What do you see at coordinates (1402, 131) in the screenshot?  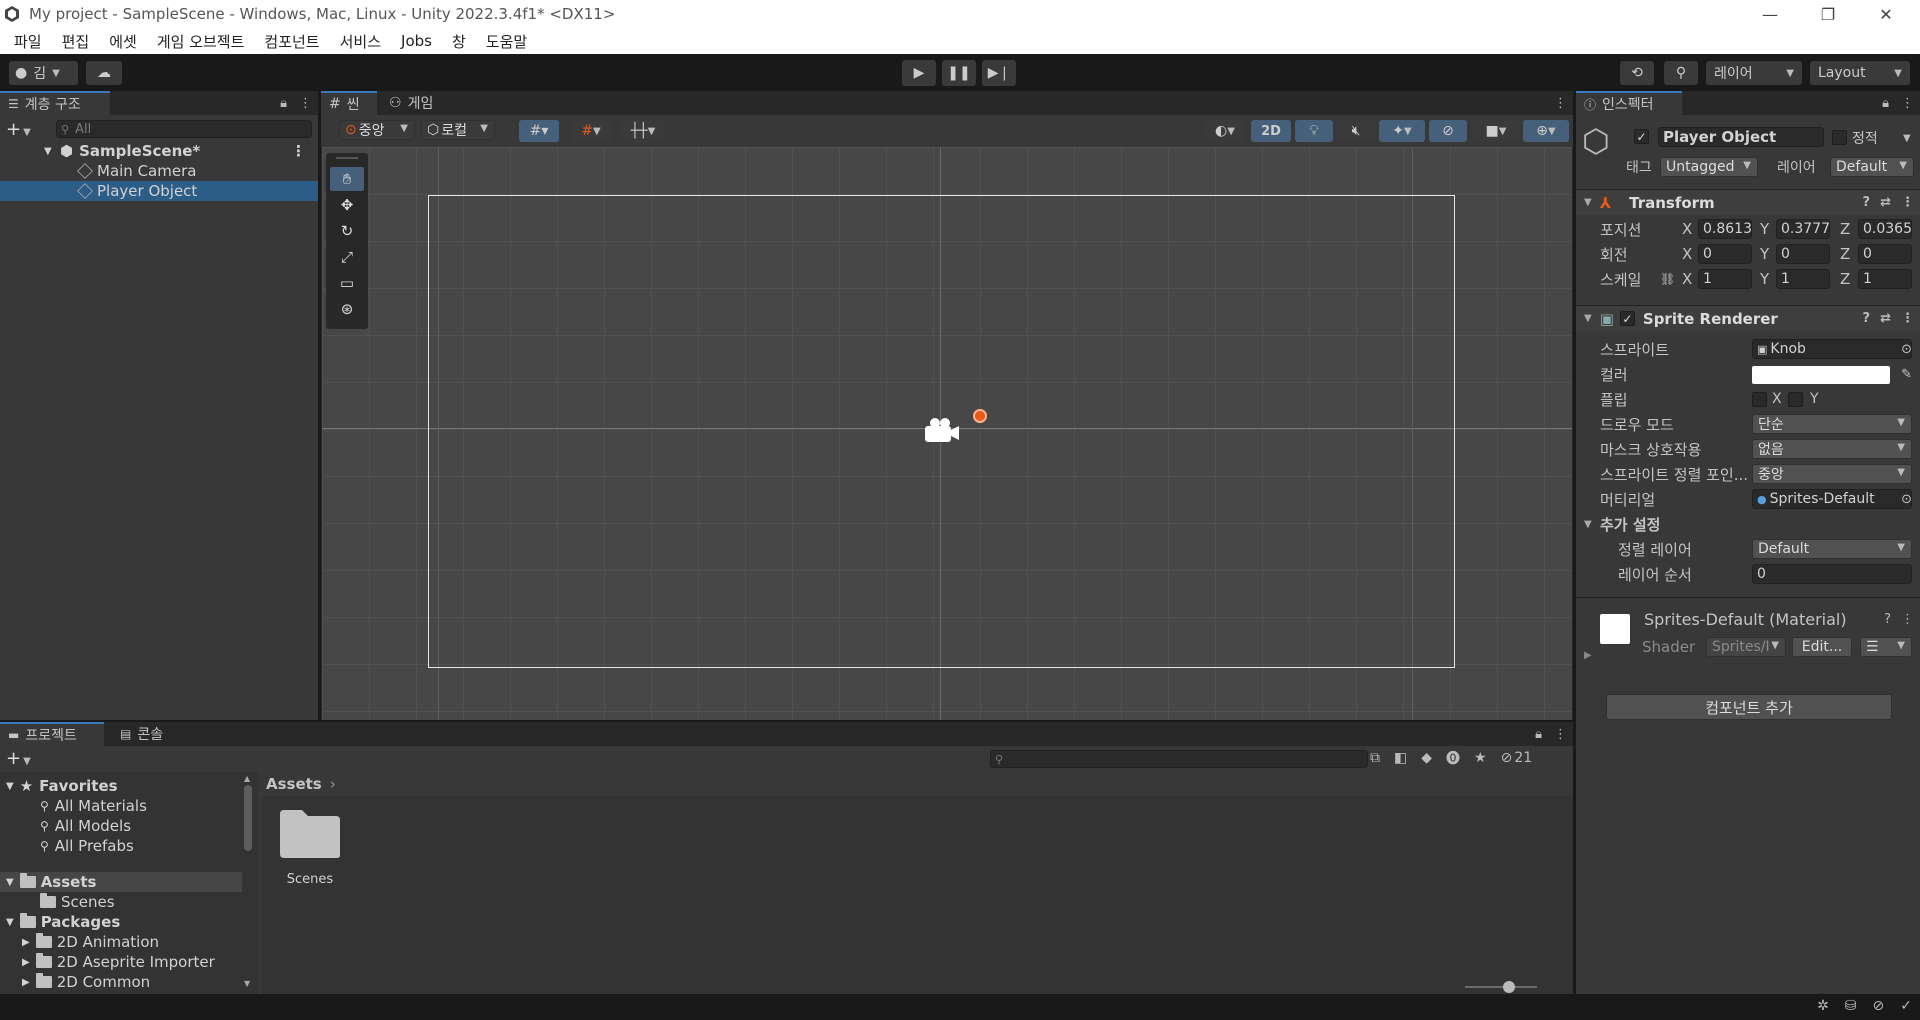 I see `effects-toggle: ✦ ▼` at bounding box center [1402, 131].